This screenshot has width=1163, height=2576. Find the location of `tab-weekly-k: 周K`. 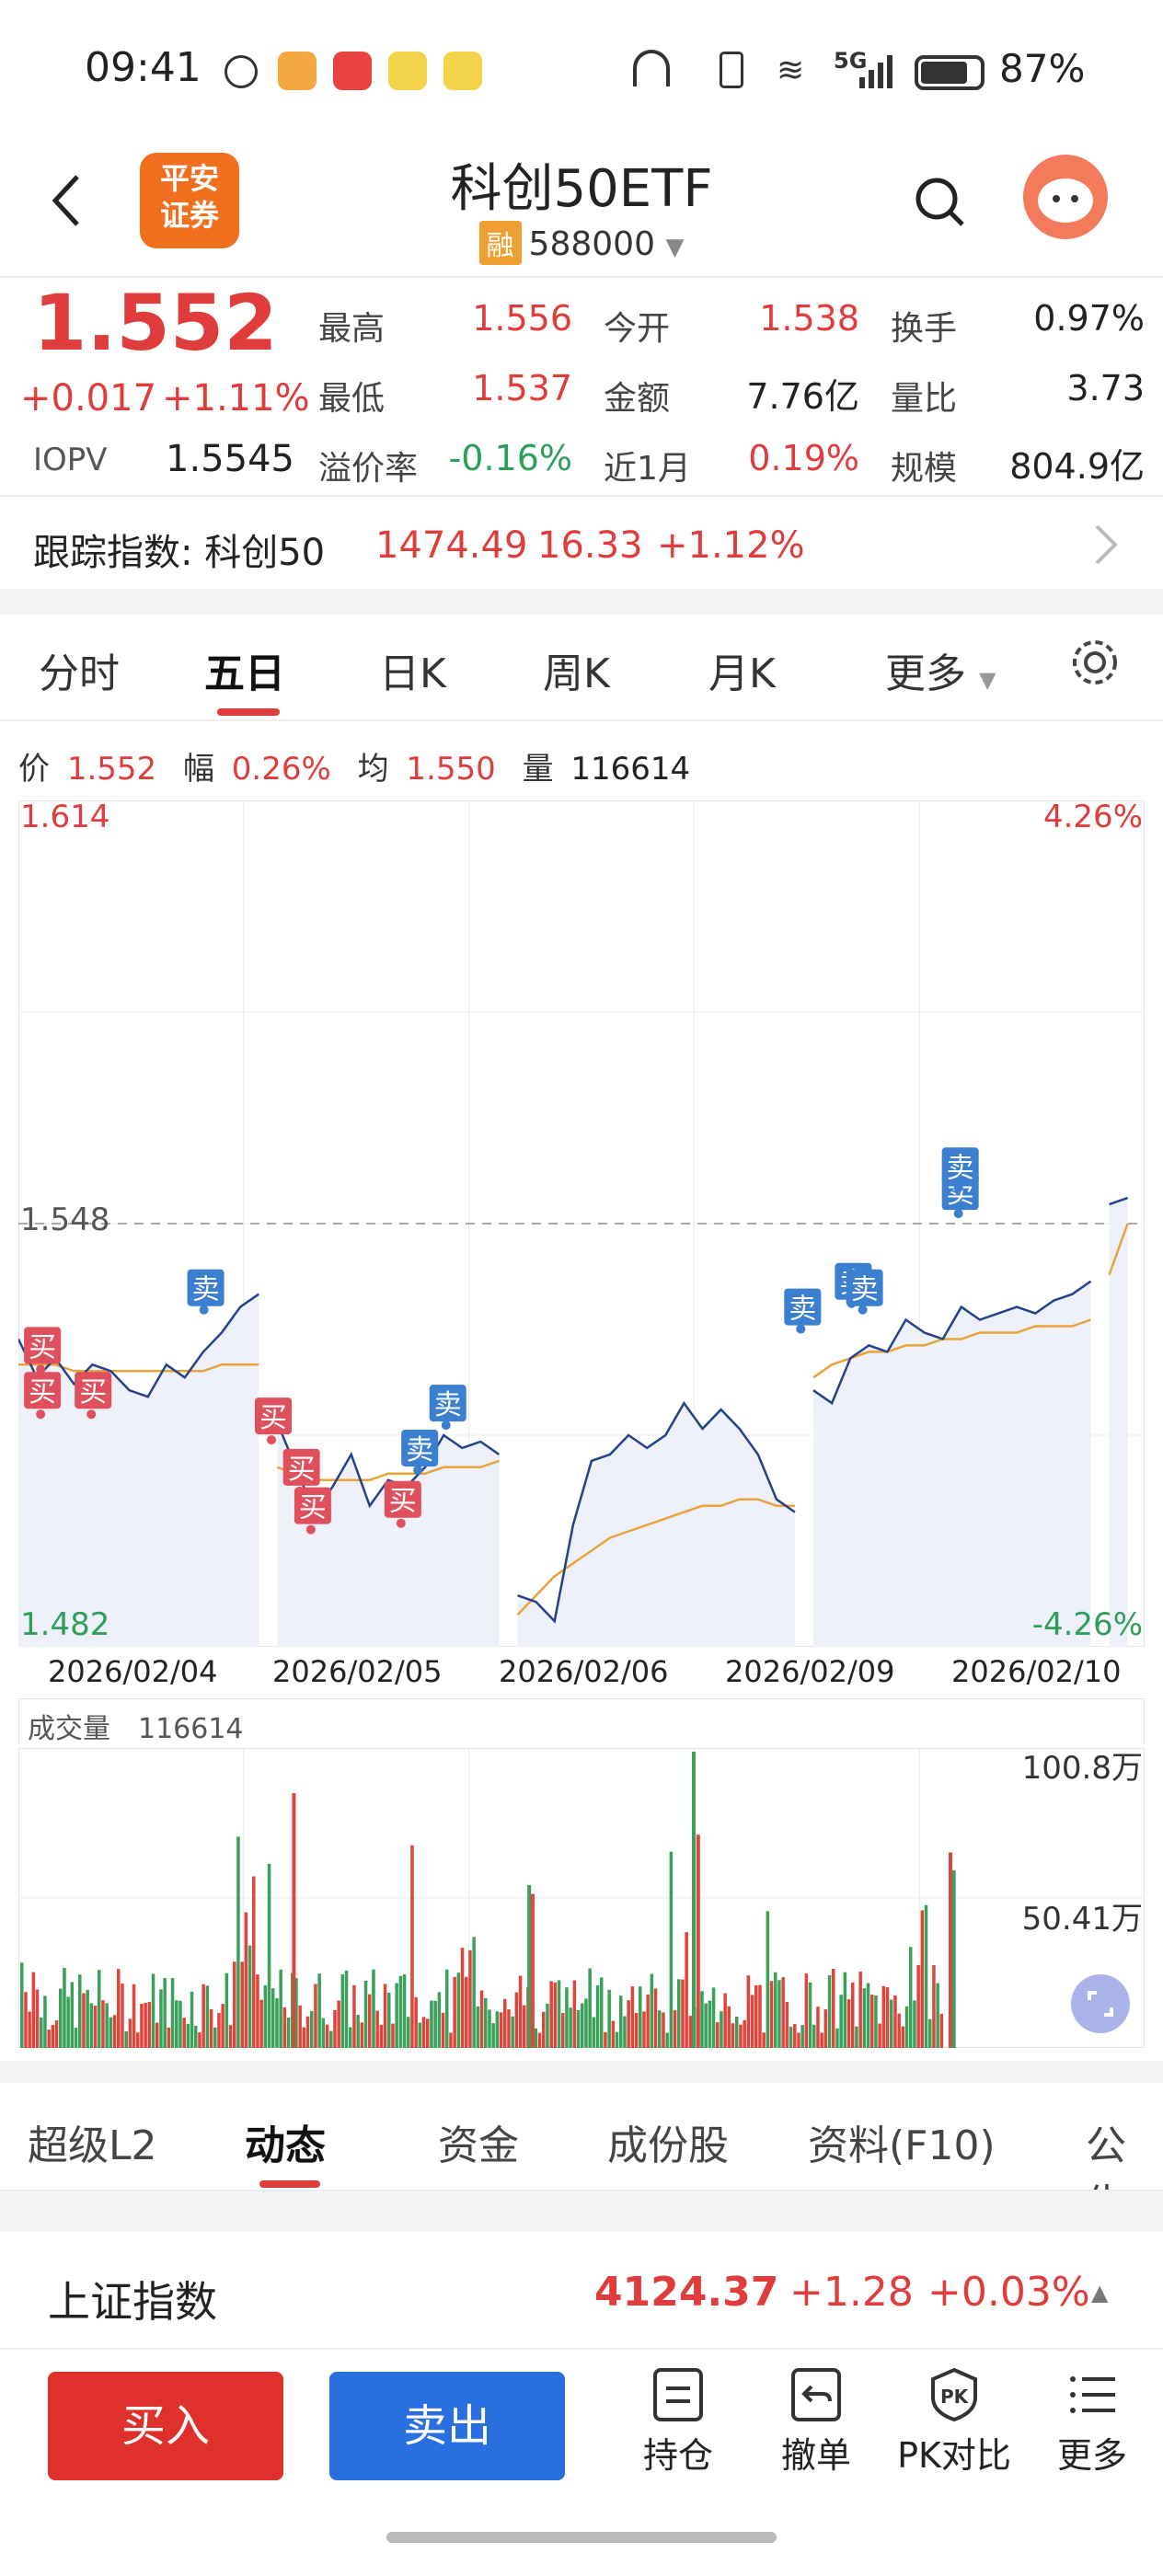

tab-weekly-k: 周K is located at coordinates (576, 669).